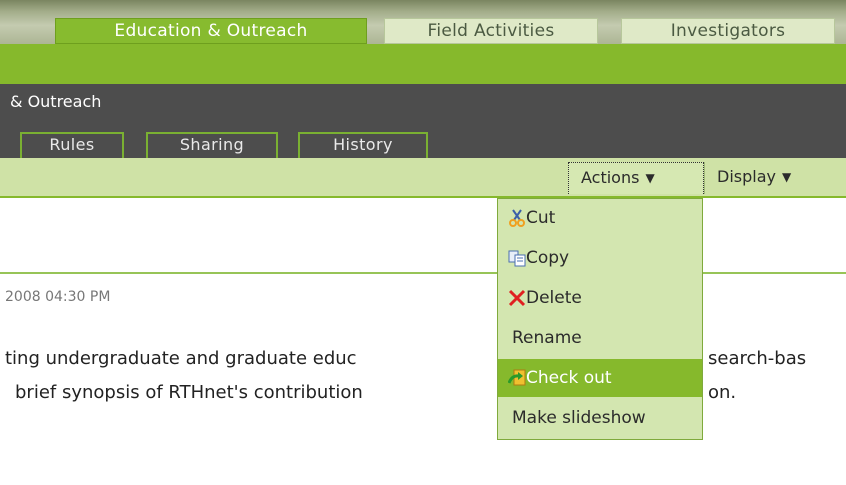 The image size is (846, 485). Describe the element at coordinates (600, 218) in the screenshot. I see `menu-item-cut: Cut` at that location.